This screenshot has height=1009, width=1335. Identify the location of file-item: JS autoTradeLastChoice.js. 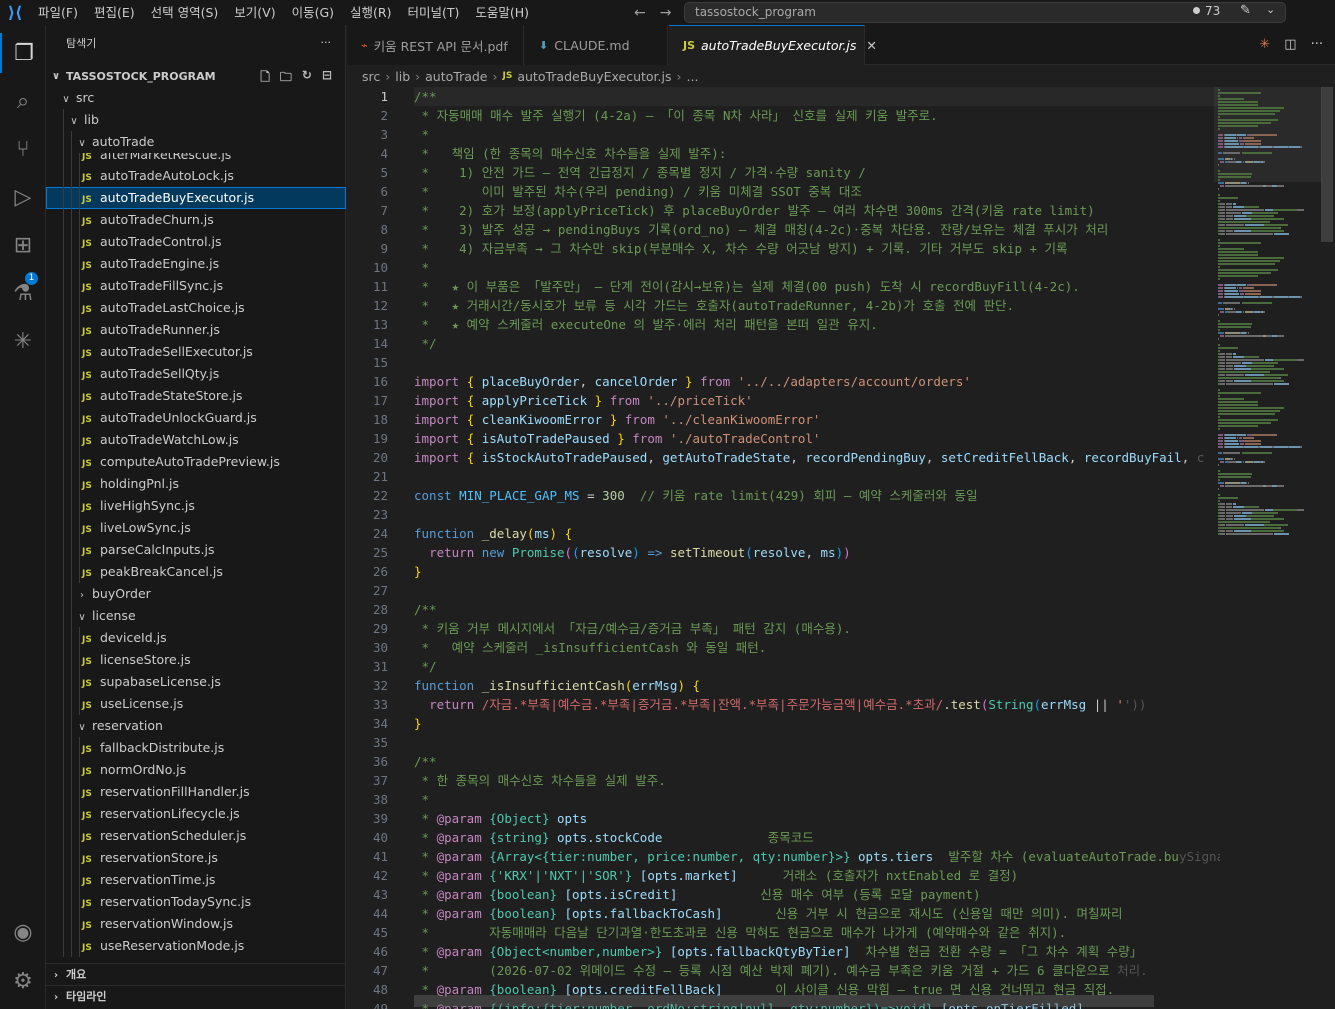
(196, 308).